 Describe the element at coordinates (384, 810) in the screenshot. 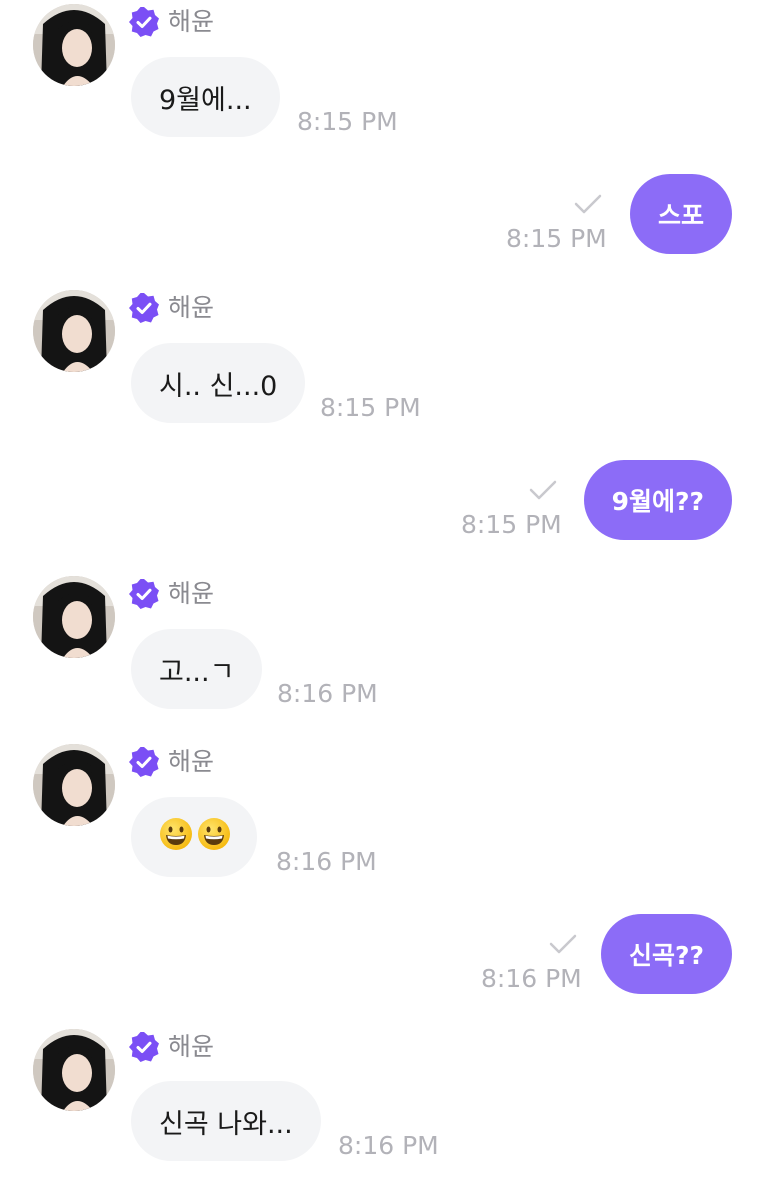

I see `incoming-message: 해윤 8:16 PM` at that location.